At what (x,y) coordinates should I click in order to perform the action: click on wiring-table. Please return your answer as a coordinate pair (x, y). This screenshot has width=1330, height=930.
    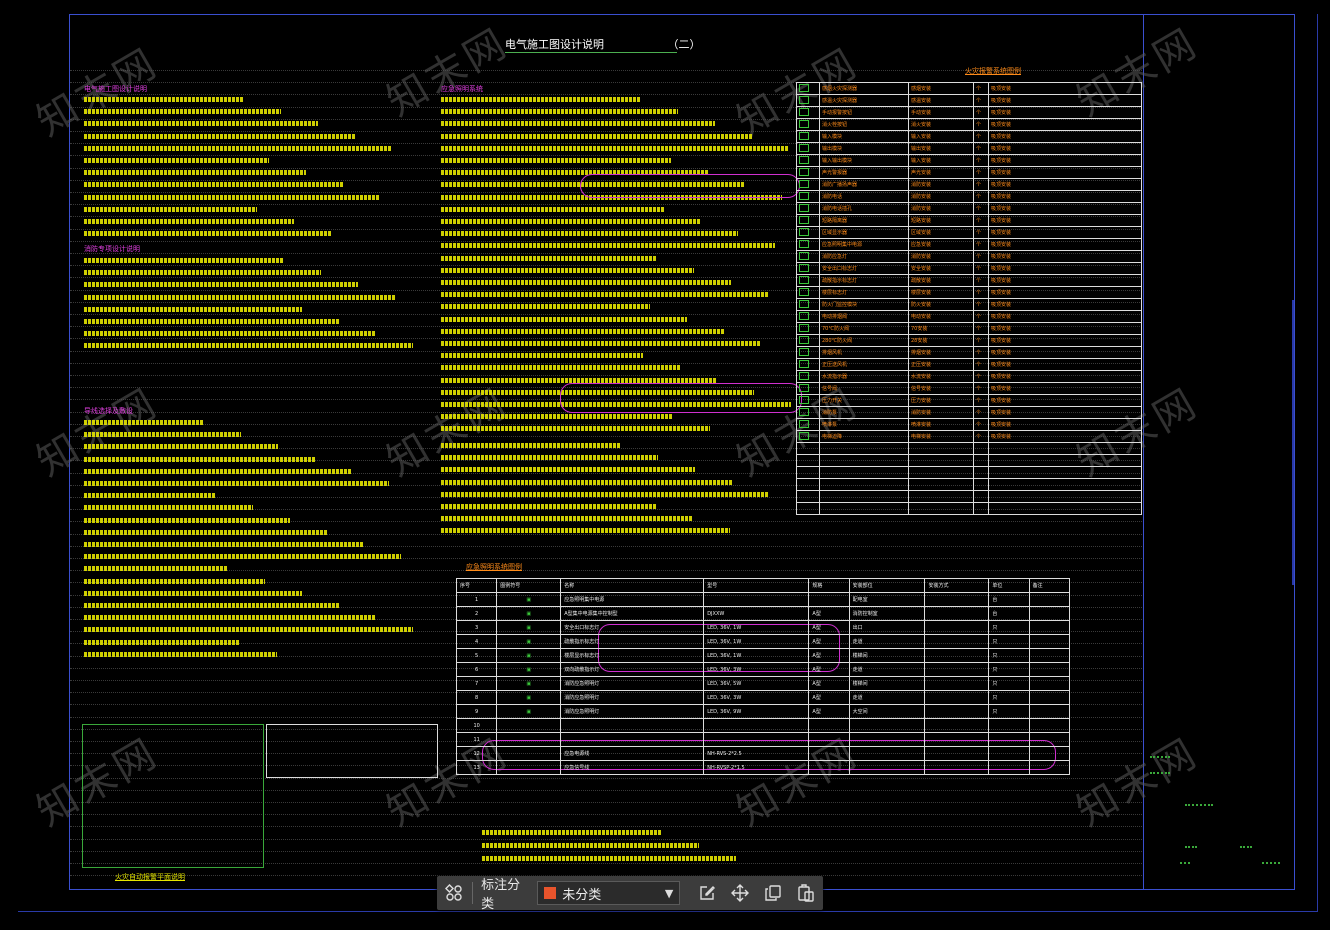
    Looking at the image, I should click on (173, 796).